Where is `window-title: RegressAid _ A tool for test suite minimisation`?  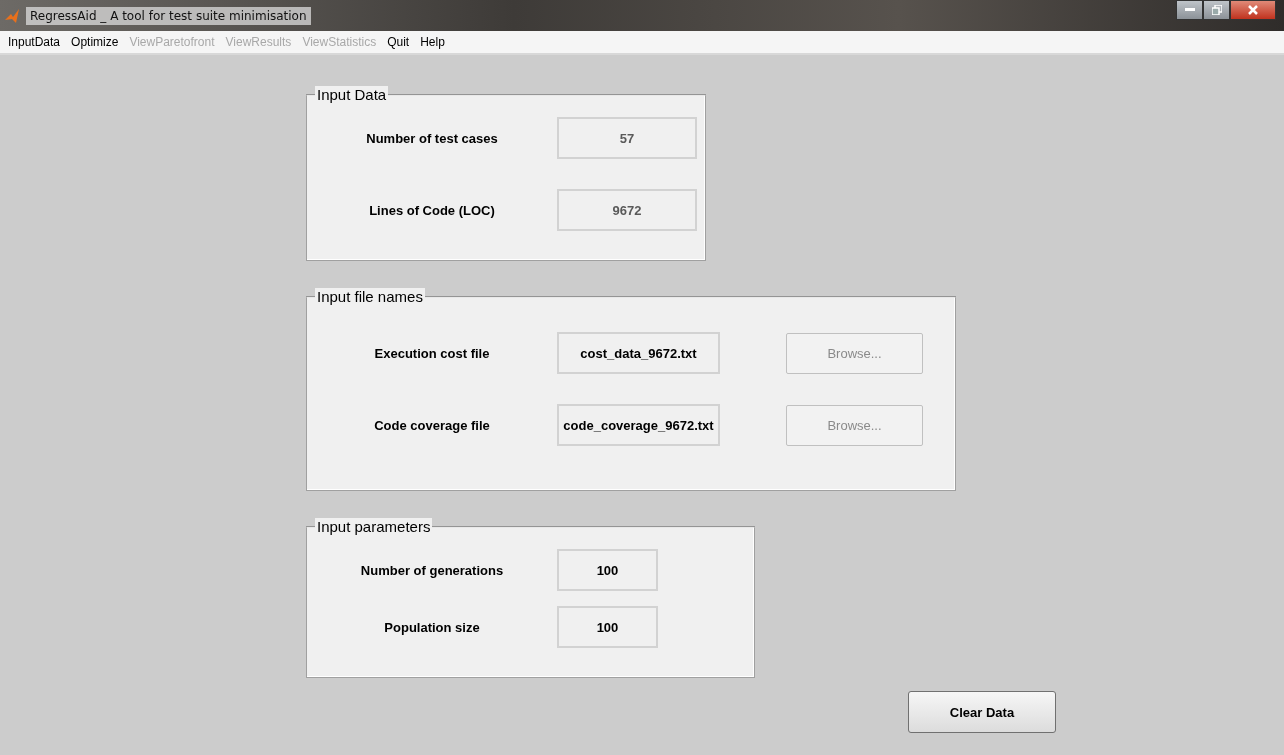
window-title: RegressAid _ A tool for test suite minimisation is located at coordinates (168, 15).